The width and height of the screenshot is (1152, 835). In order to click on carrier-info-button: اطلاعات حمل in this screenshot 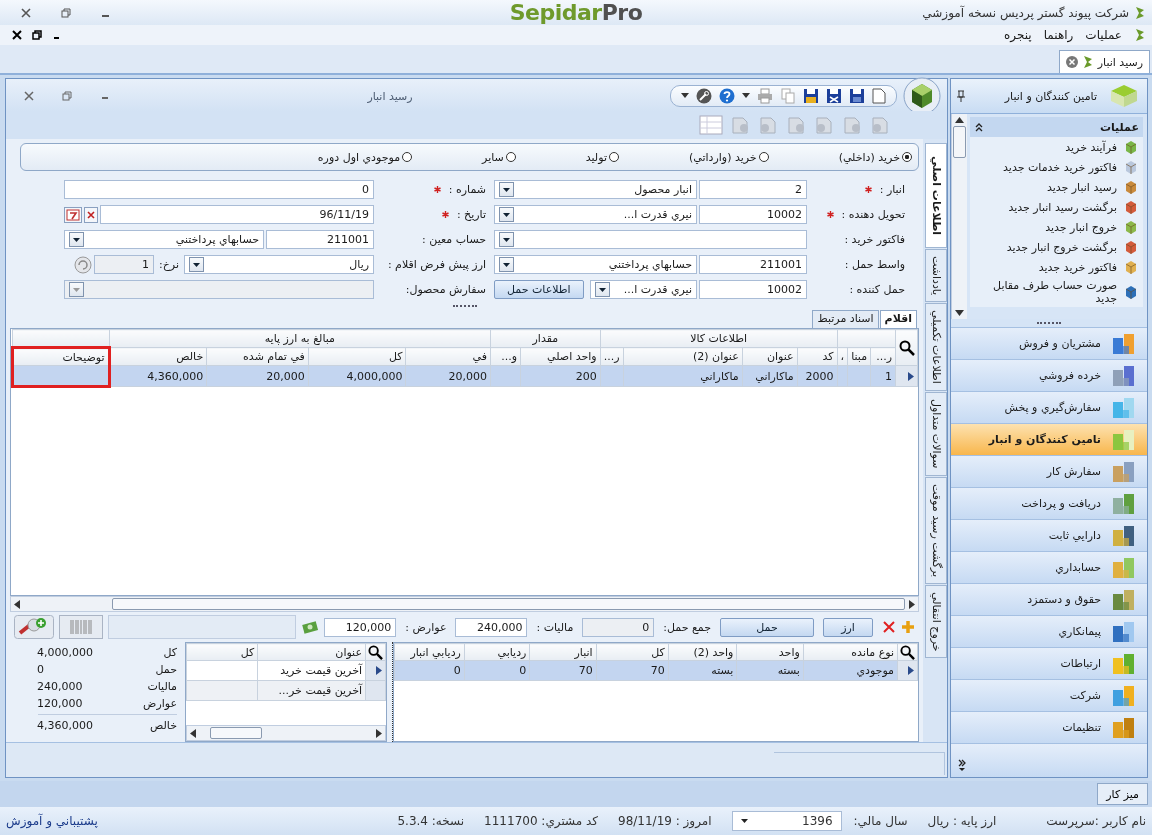, I will do `click(539, 289)`.